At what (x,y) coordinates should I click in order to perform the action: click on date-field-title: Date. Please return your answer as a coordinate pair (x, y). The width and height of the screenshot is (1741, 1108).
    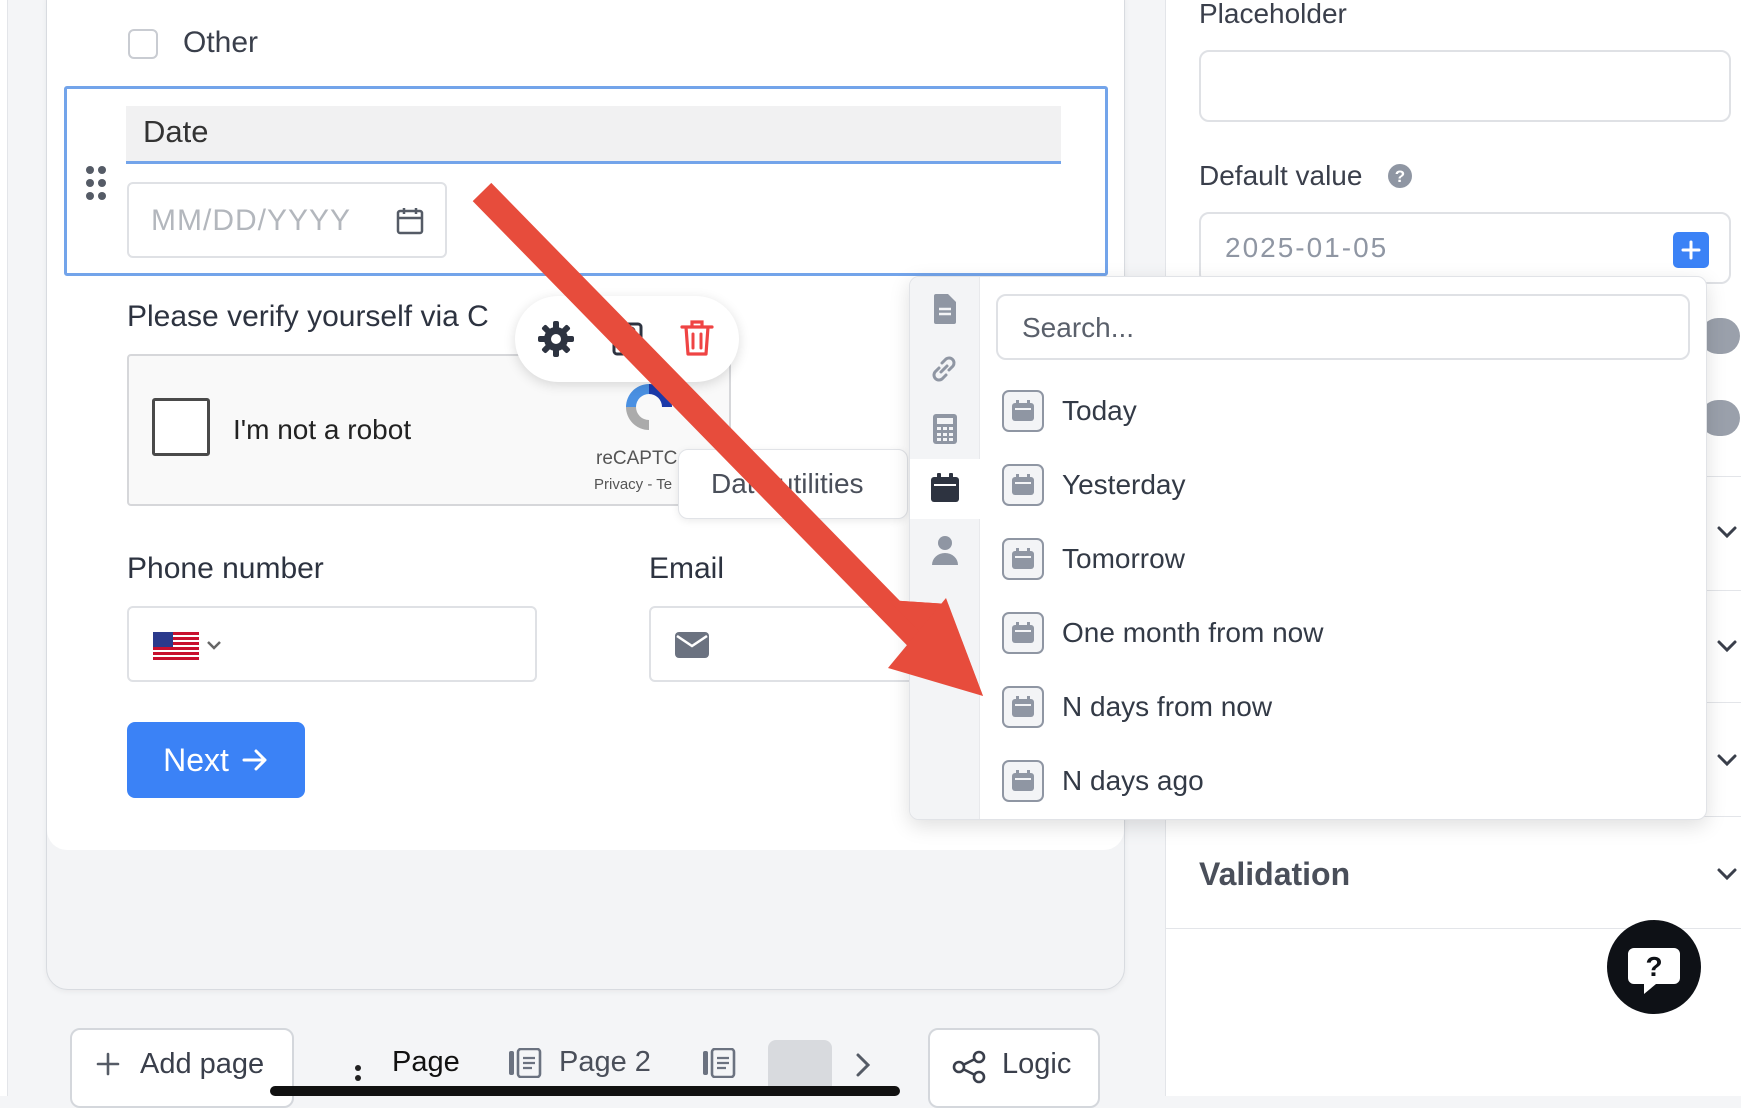
    Looking at the image, I should click on (176, 131).